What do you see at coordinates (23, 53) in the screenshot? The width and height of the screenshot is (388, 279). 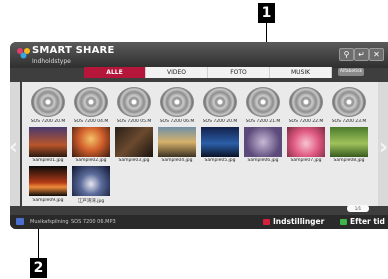 I see `smart-share-logo-icon` at bounding box center [23, 53].